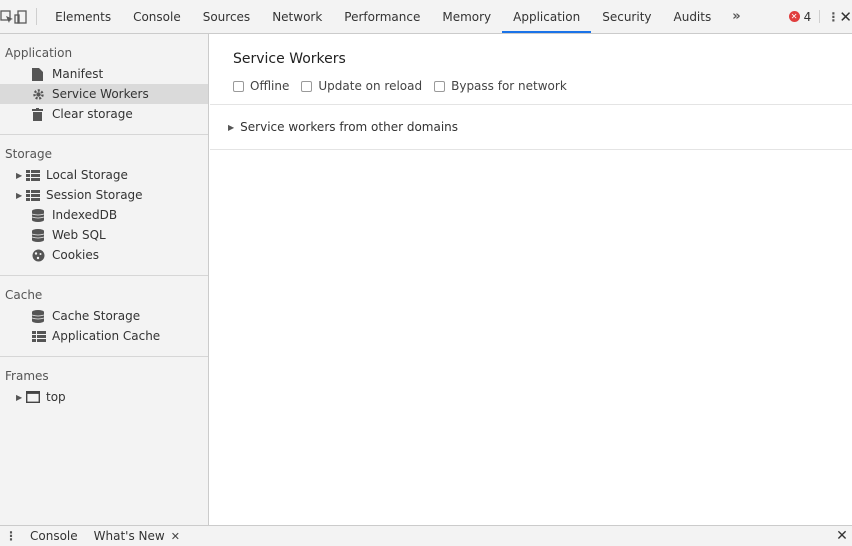  Describe the element at coordinates (842, 536) in the screenshot. I see `close-drawer-icon: ✕` at that location.